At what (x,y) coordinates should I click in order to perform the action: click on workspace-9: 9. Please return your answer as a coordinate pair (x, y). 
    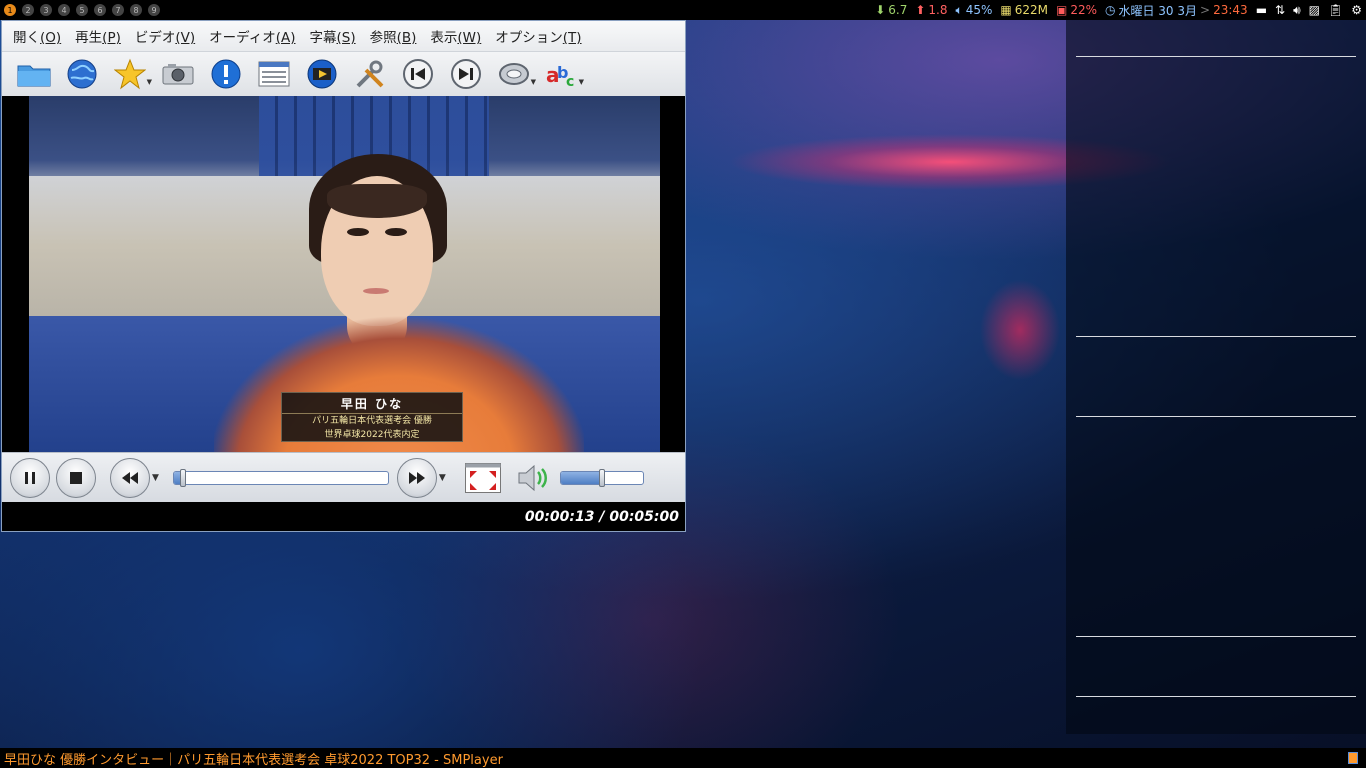
    Looking at the image, I should click on (154, 10).